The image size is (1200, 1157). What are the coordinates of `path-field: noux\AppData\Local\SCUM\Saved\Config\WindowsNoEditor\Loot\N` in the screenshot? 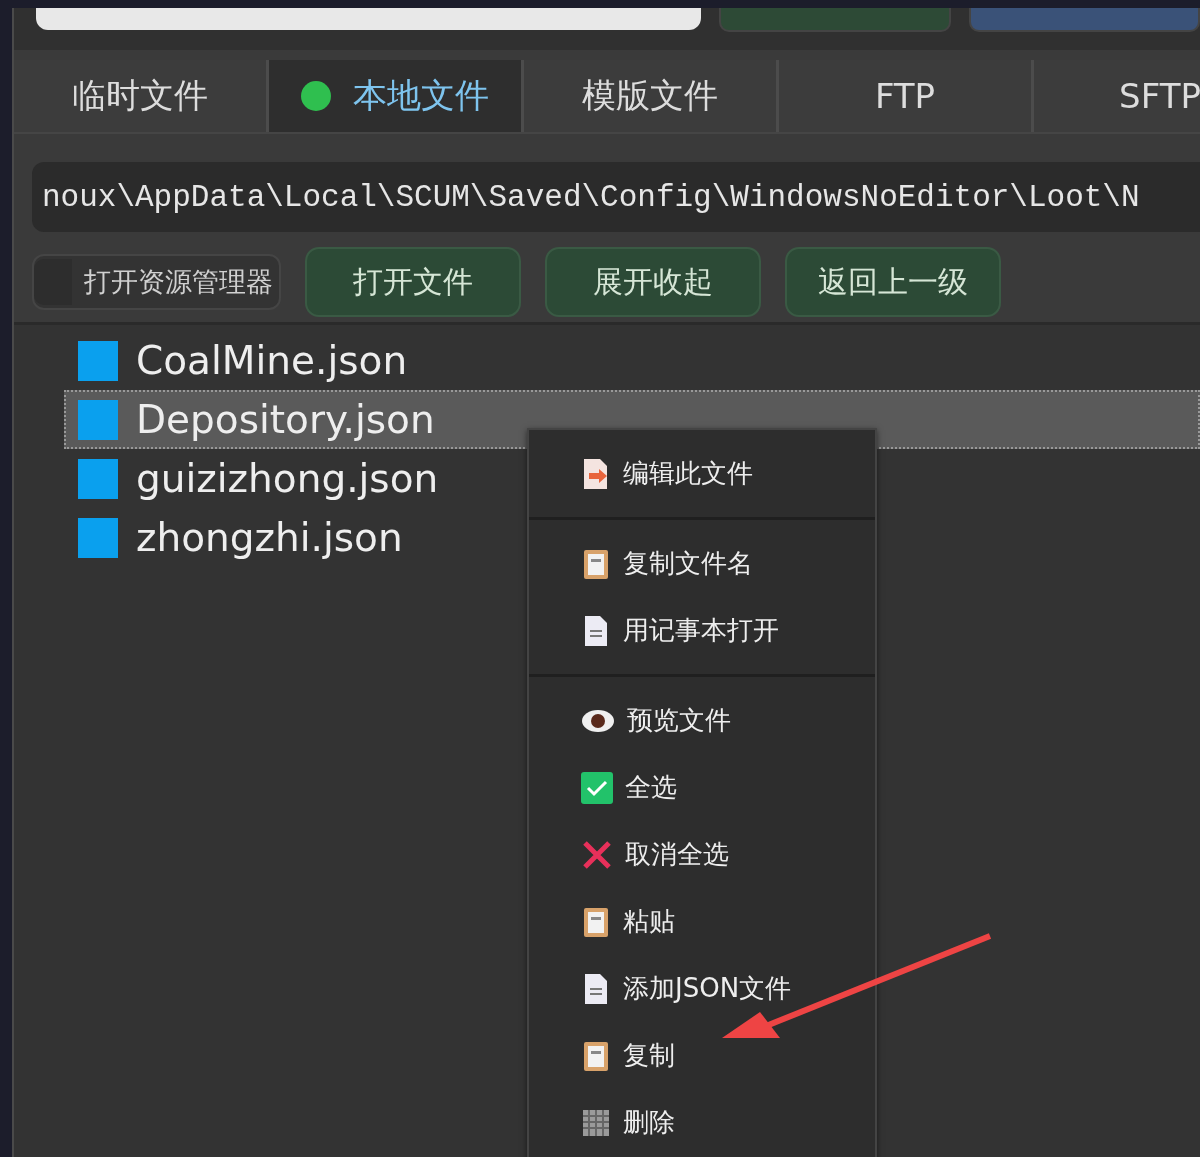 It's located at (616, 197).